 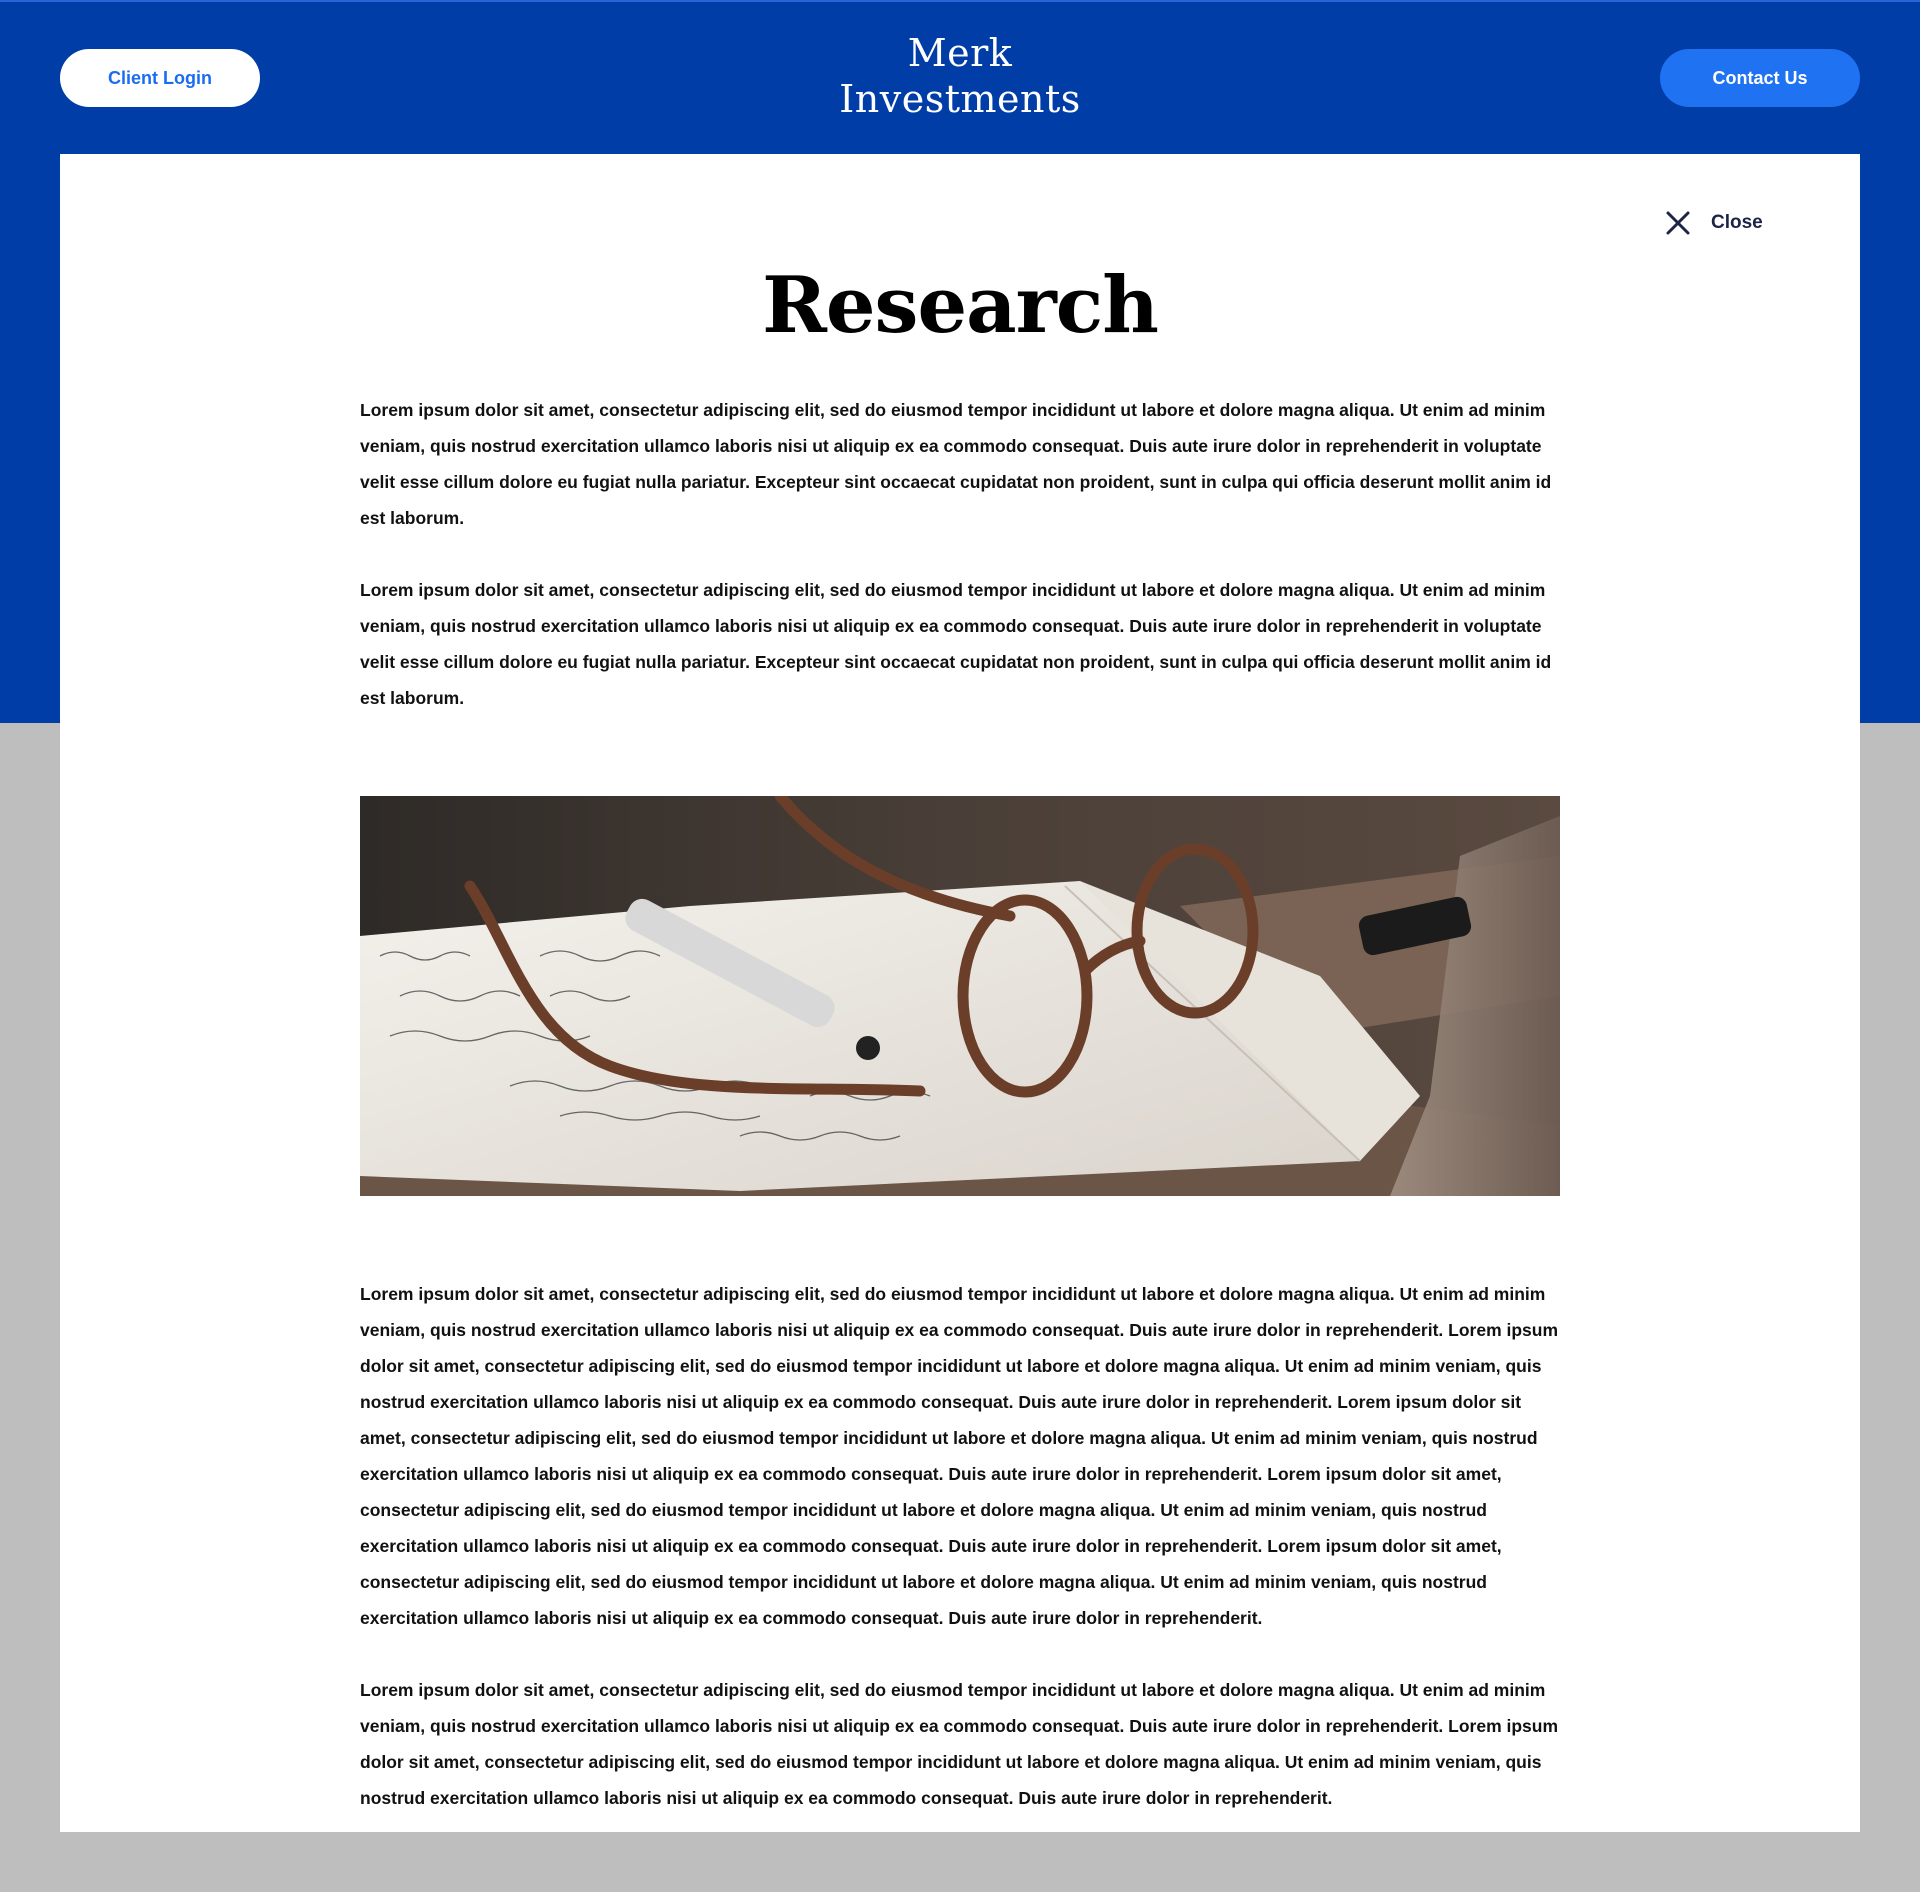 What do you see at coordinates (960, 305) in the screenshot?
I see `page-title: Research` at bounding box center [960, 305].